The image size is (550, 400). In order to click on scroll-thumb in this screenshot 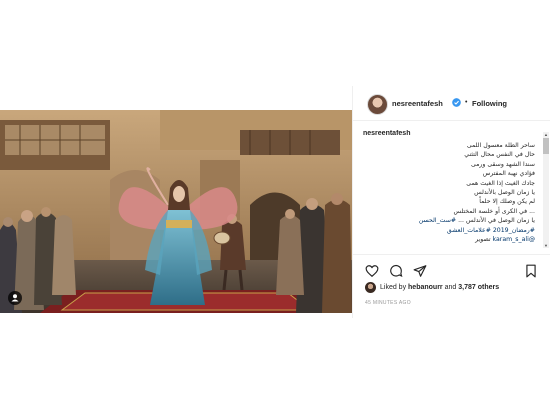, I will do `click(546, 146)`.